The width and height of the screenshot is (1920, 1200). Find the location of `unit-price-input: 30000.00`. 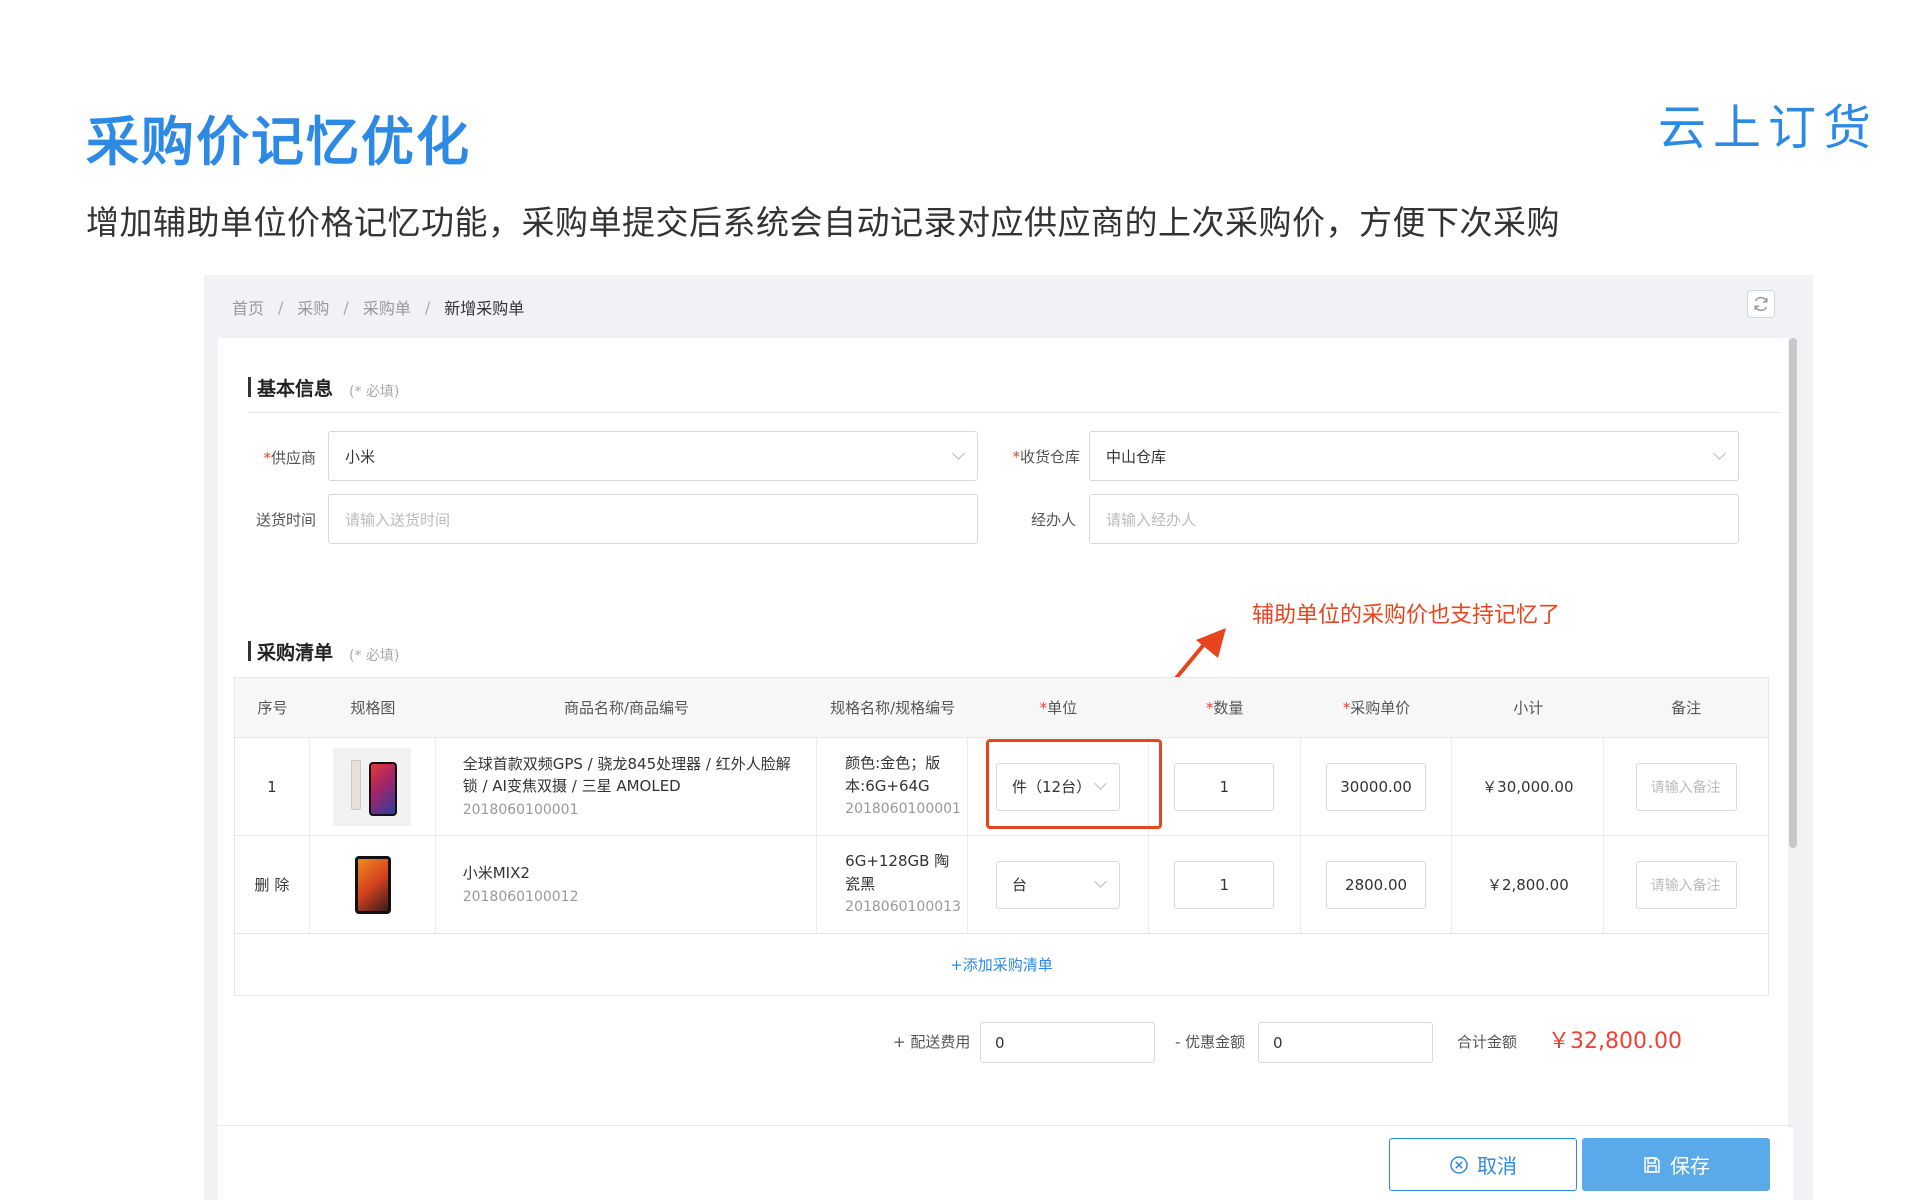

unit-price-input: 30000.00 is located at coordinates (1376, 786).